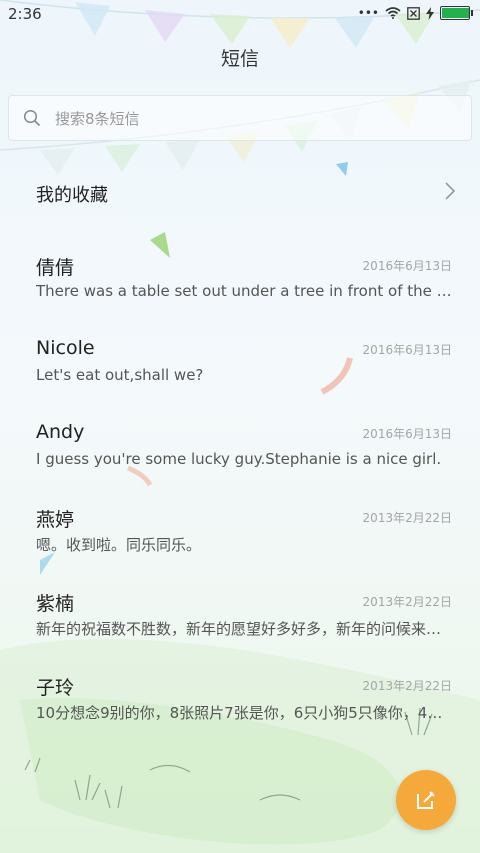 The image size is (480, 853). Describe the element at coordinates (120, 375) in the screenshot. I see `message-preview: Let's eat out,shall we?` at that location.